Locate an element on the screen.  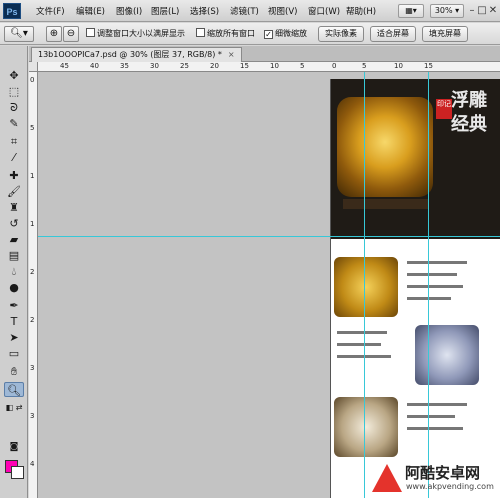
photoshop-logo: Ps is located at coordinates (12, 11).